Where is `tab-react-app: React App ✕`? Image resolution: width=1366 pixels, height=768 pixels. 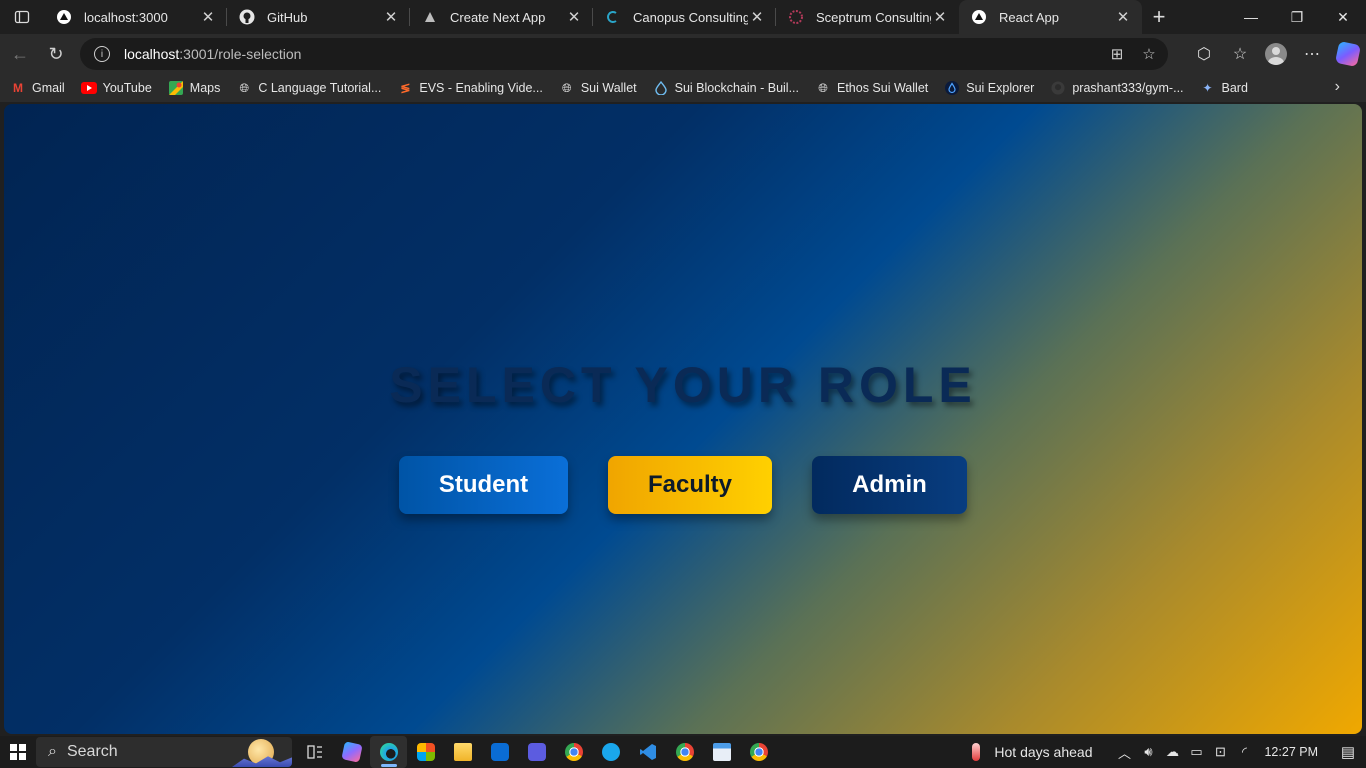
tab-react-app: React App ✕ is located at coordinates (1050, 17).